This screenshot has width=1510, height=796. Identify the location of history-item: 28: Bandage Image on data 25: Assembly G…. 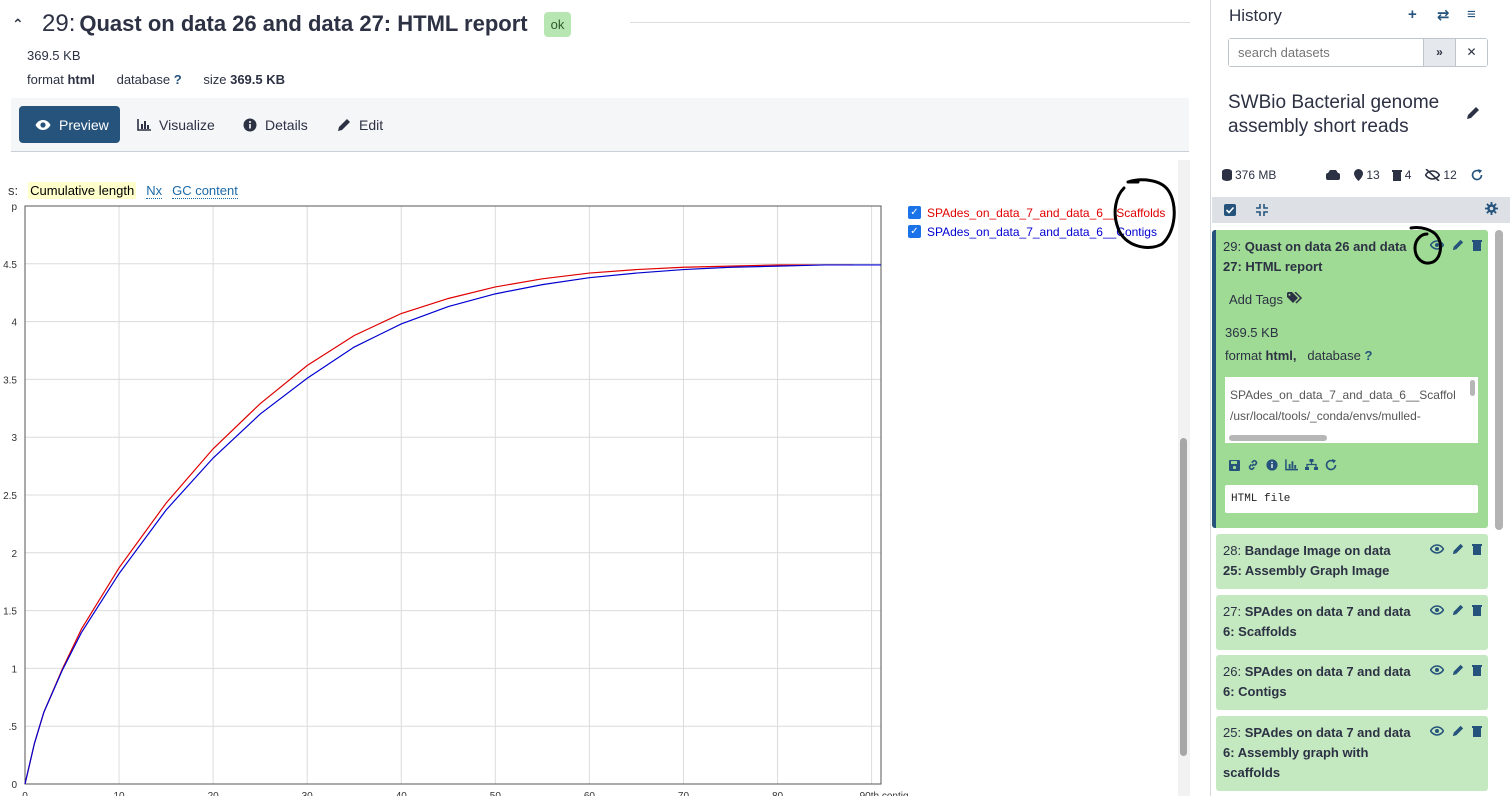
(1352, 561).